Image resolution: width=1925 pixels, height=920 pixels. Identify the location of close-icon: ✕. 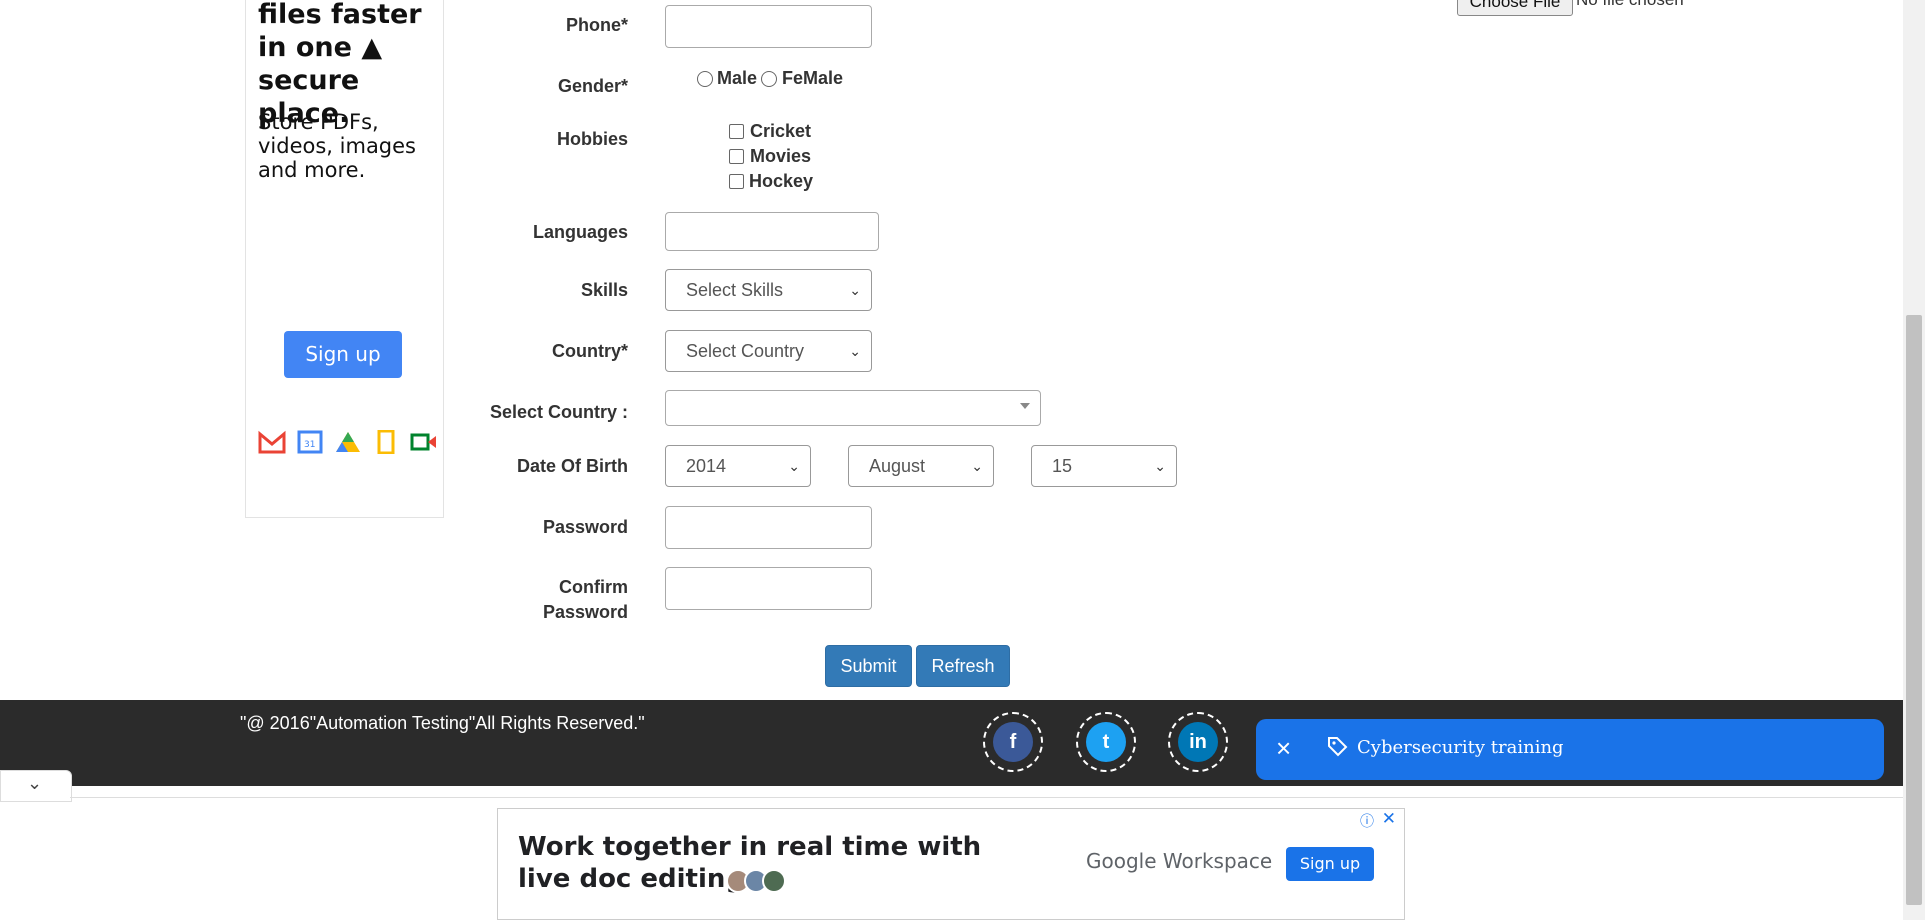
(1389, 819).